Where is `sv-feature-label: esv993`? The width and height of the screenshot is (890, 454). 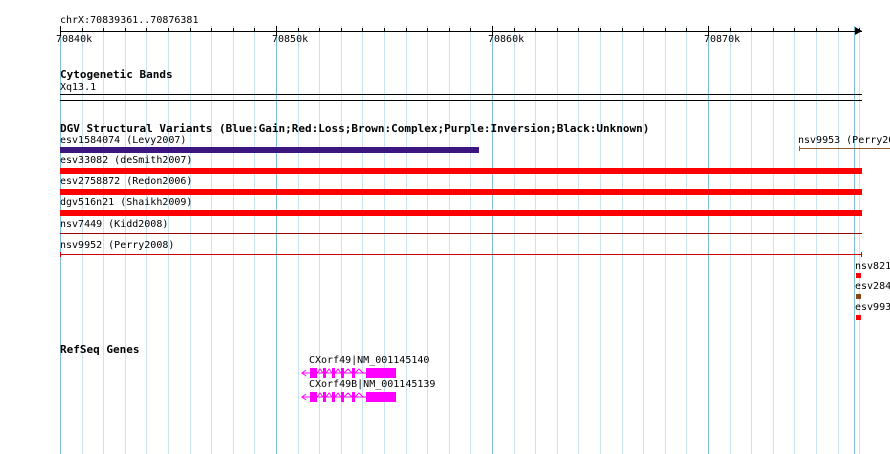
sv-feature-label: esv993 is located at coordinates (872, 308).